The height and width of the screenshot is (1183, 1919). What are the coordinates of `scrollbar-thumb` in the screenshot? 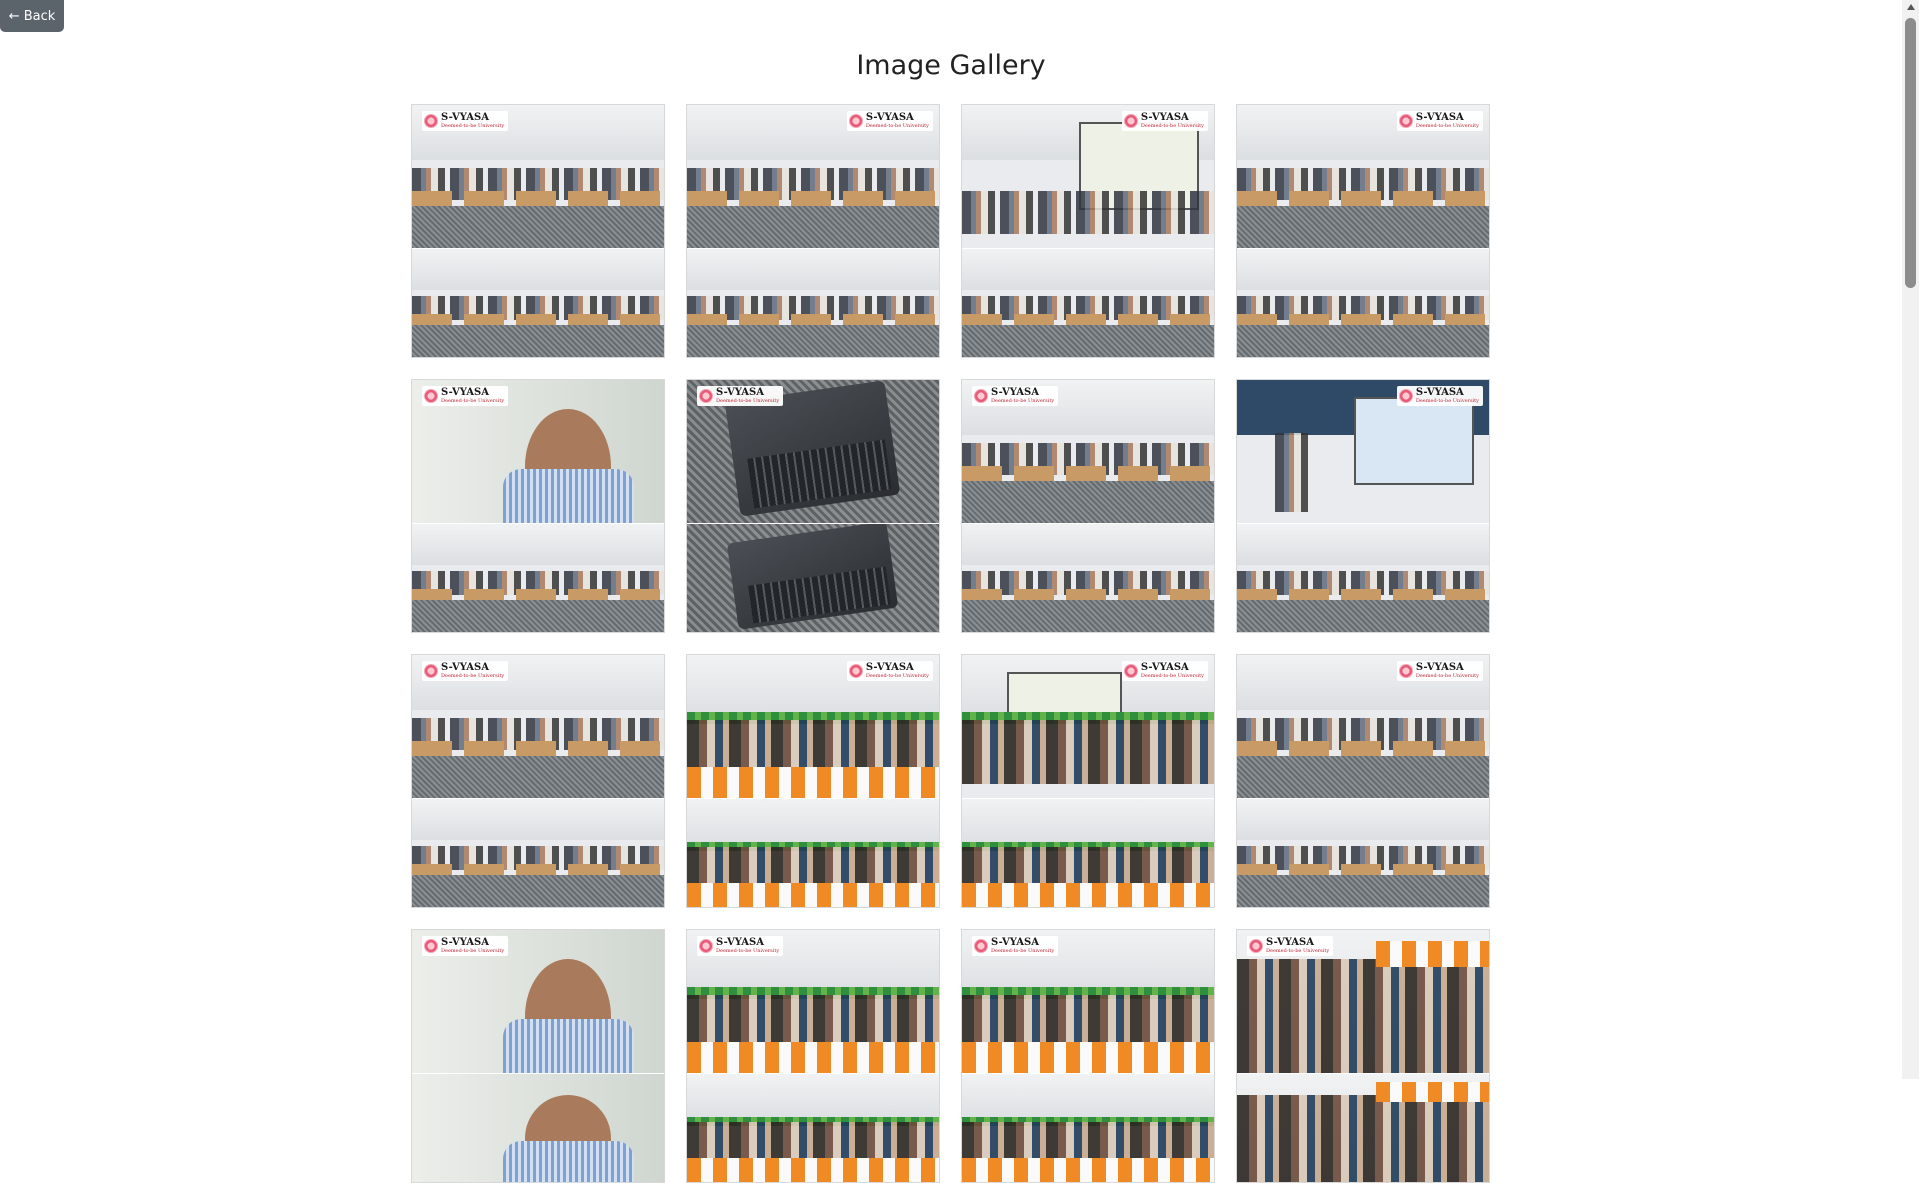 It's located at (1910, 153).